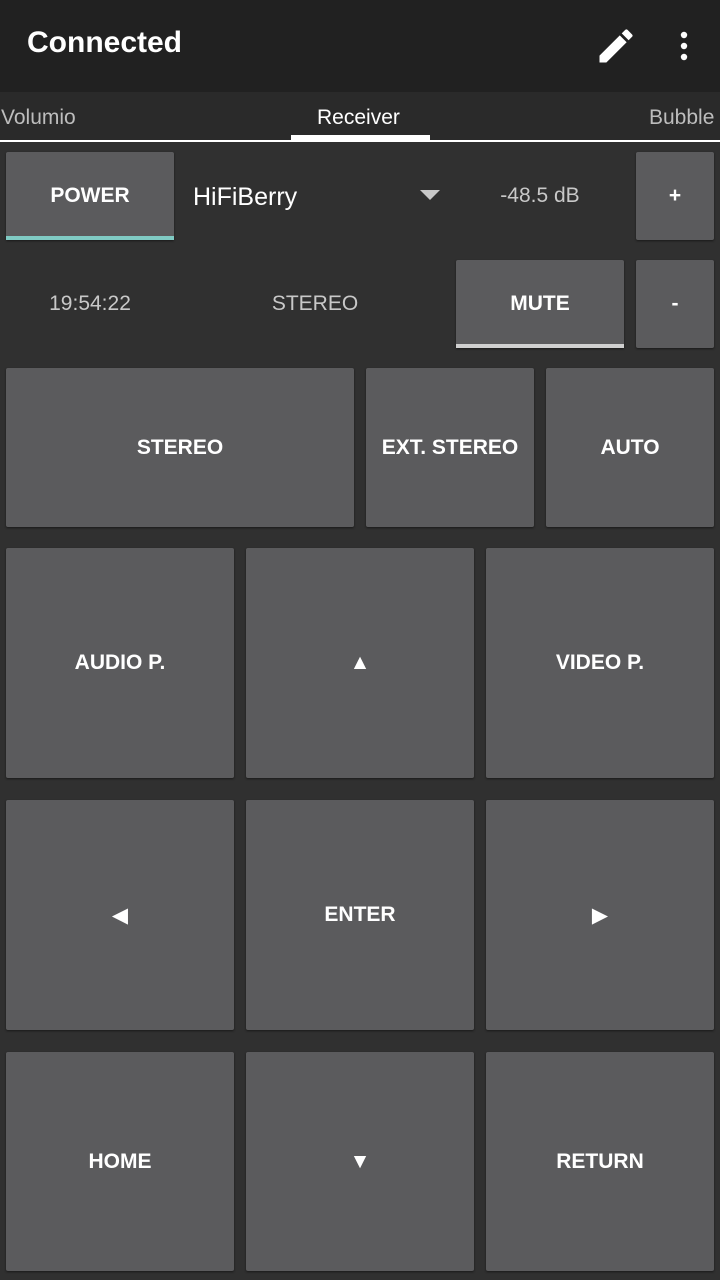  I want to click on up-button: ▲, so click(360, 663).